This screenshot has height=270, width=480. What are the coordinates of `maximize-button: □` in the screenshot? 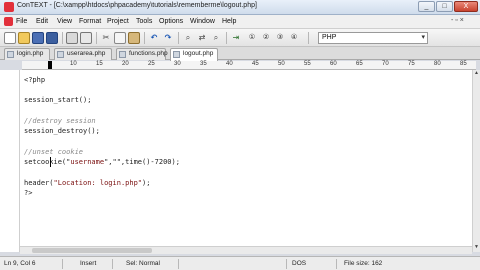 It's located at (444, 6).